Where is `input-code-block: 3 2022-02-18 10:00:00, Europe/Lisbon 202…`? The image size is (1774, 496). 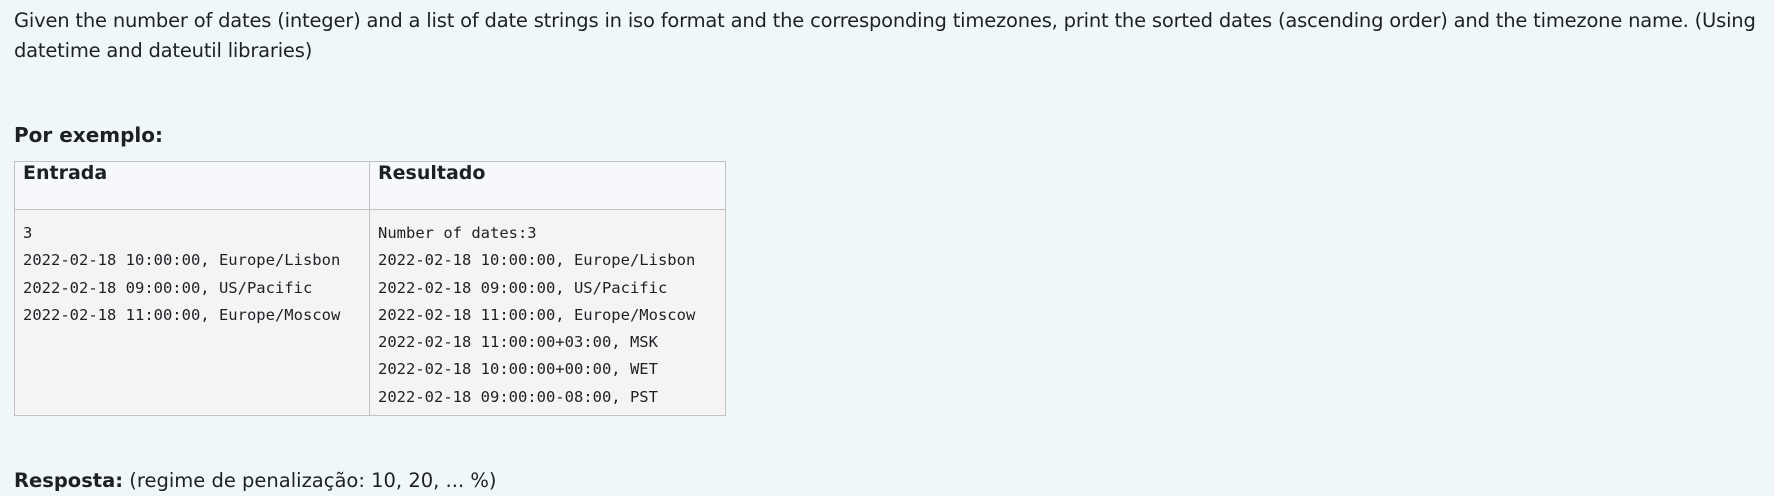 input-code-block: 3 2022-02-18 10:00:00, Europe/Lisbon 202… is located at coordinates (192, 269).